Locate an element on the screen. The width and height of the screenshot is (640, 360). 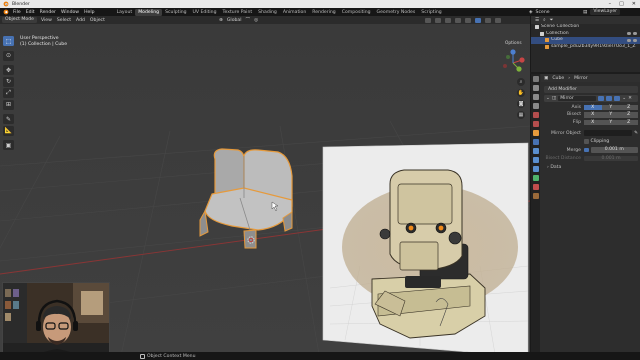
tab-texture-paint: Texture Paint is located at coordinates (238, 12).